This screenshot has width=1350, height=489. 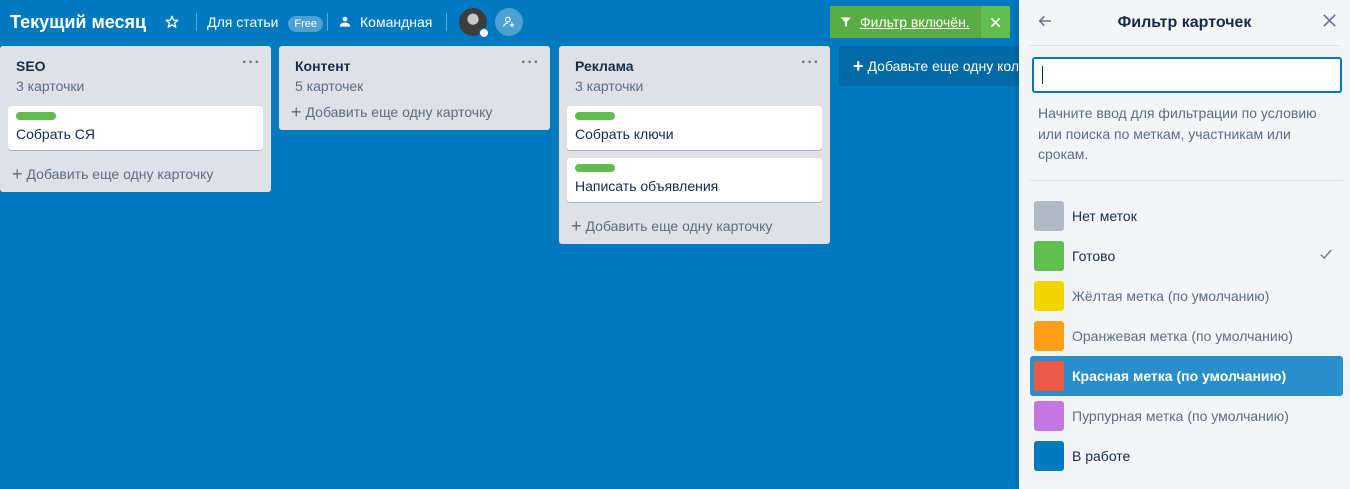 What do you see at coordinates (135, 128) in the screenshot?
I see `card: Собрать СЯ` at bounding box center [135, 128].